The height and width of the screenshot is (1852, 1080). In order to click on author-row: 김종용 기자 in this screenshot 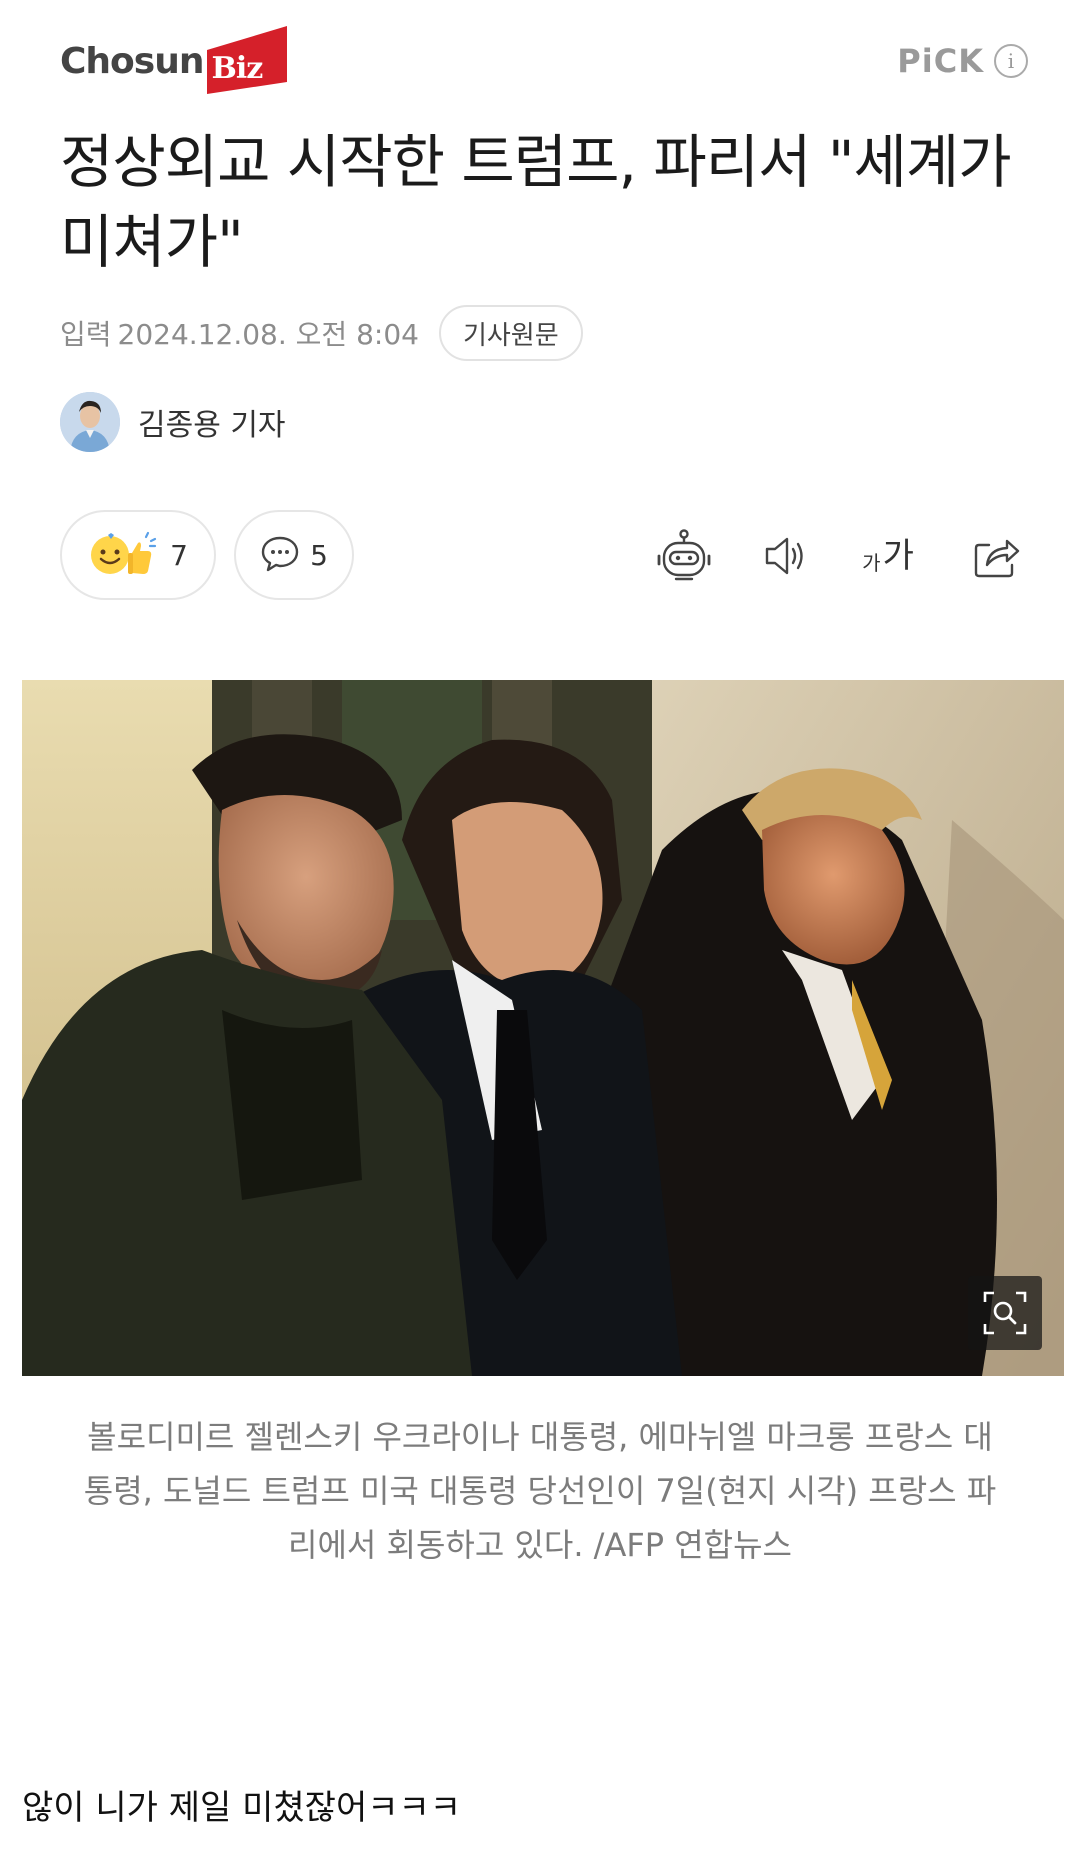, I will do `click(173, 422)`.